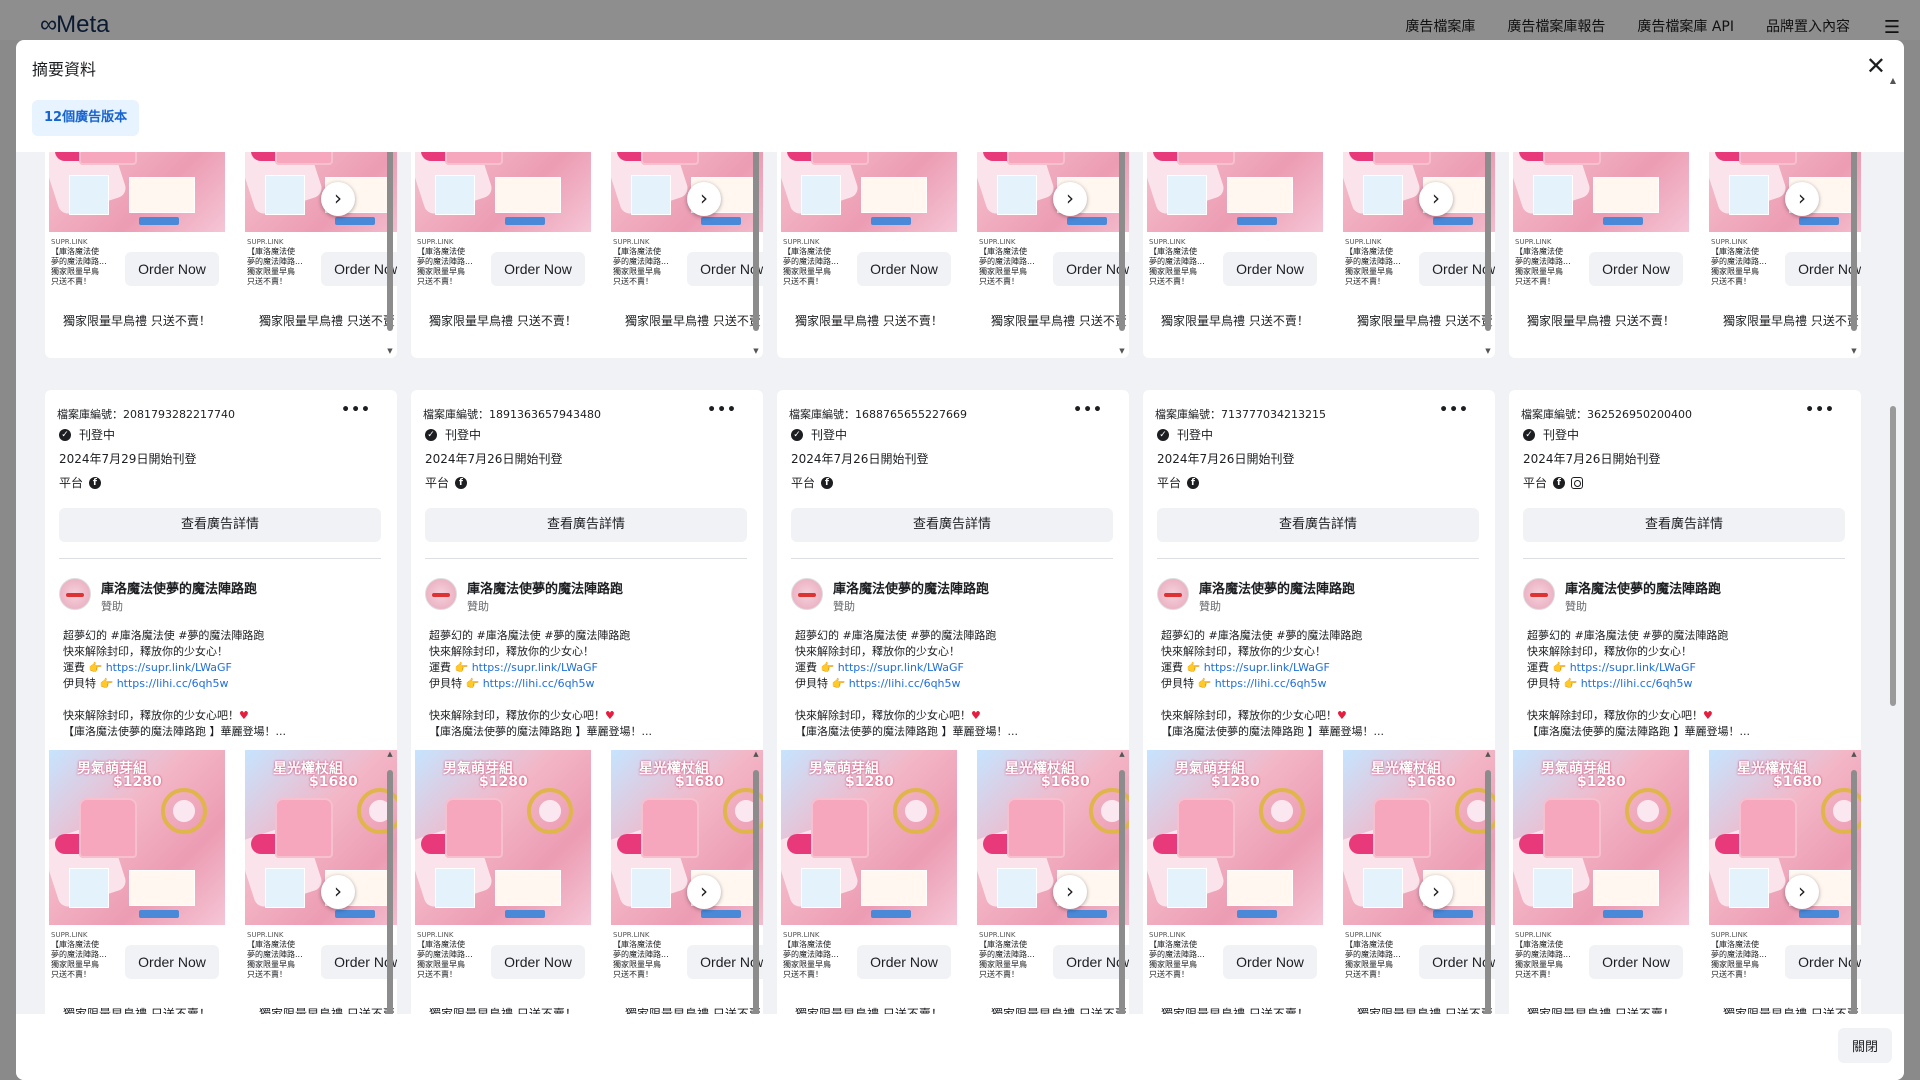  Describe the element at coordinates (1556, 26) in the screenshot. I see `nav-link-ad-library-report: 廣告檔案庫報告` at that location.